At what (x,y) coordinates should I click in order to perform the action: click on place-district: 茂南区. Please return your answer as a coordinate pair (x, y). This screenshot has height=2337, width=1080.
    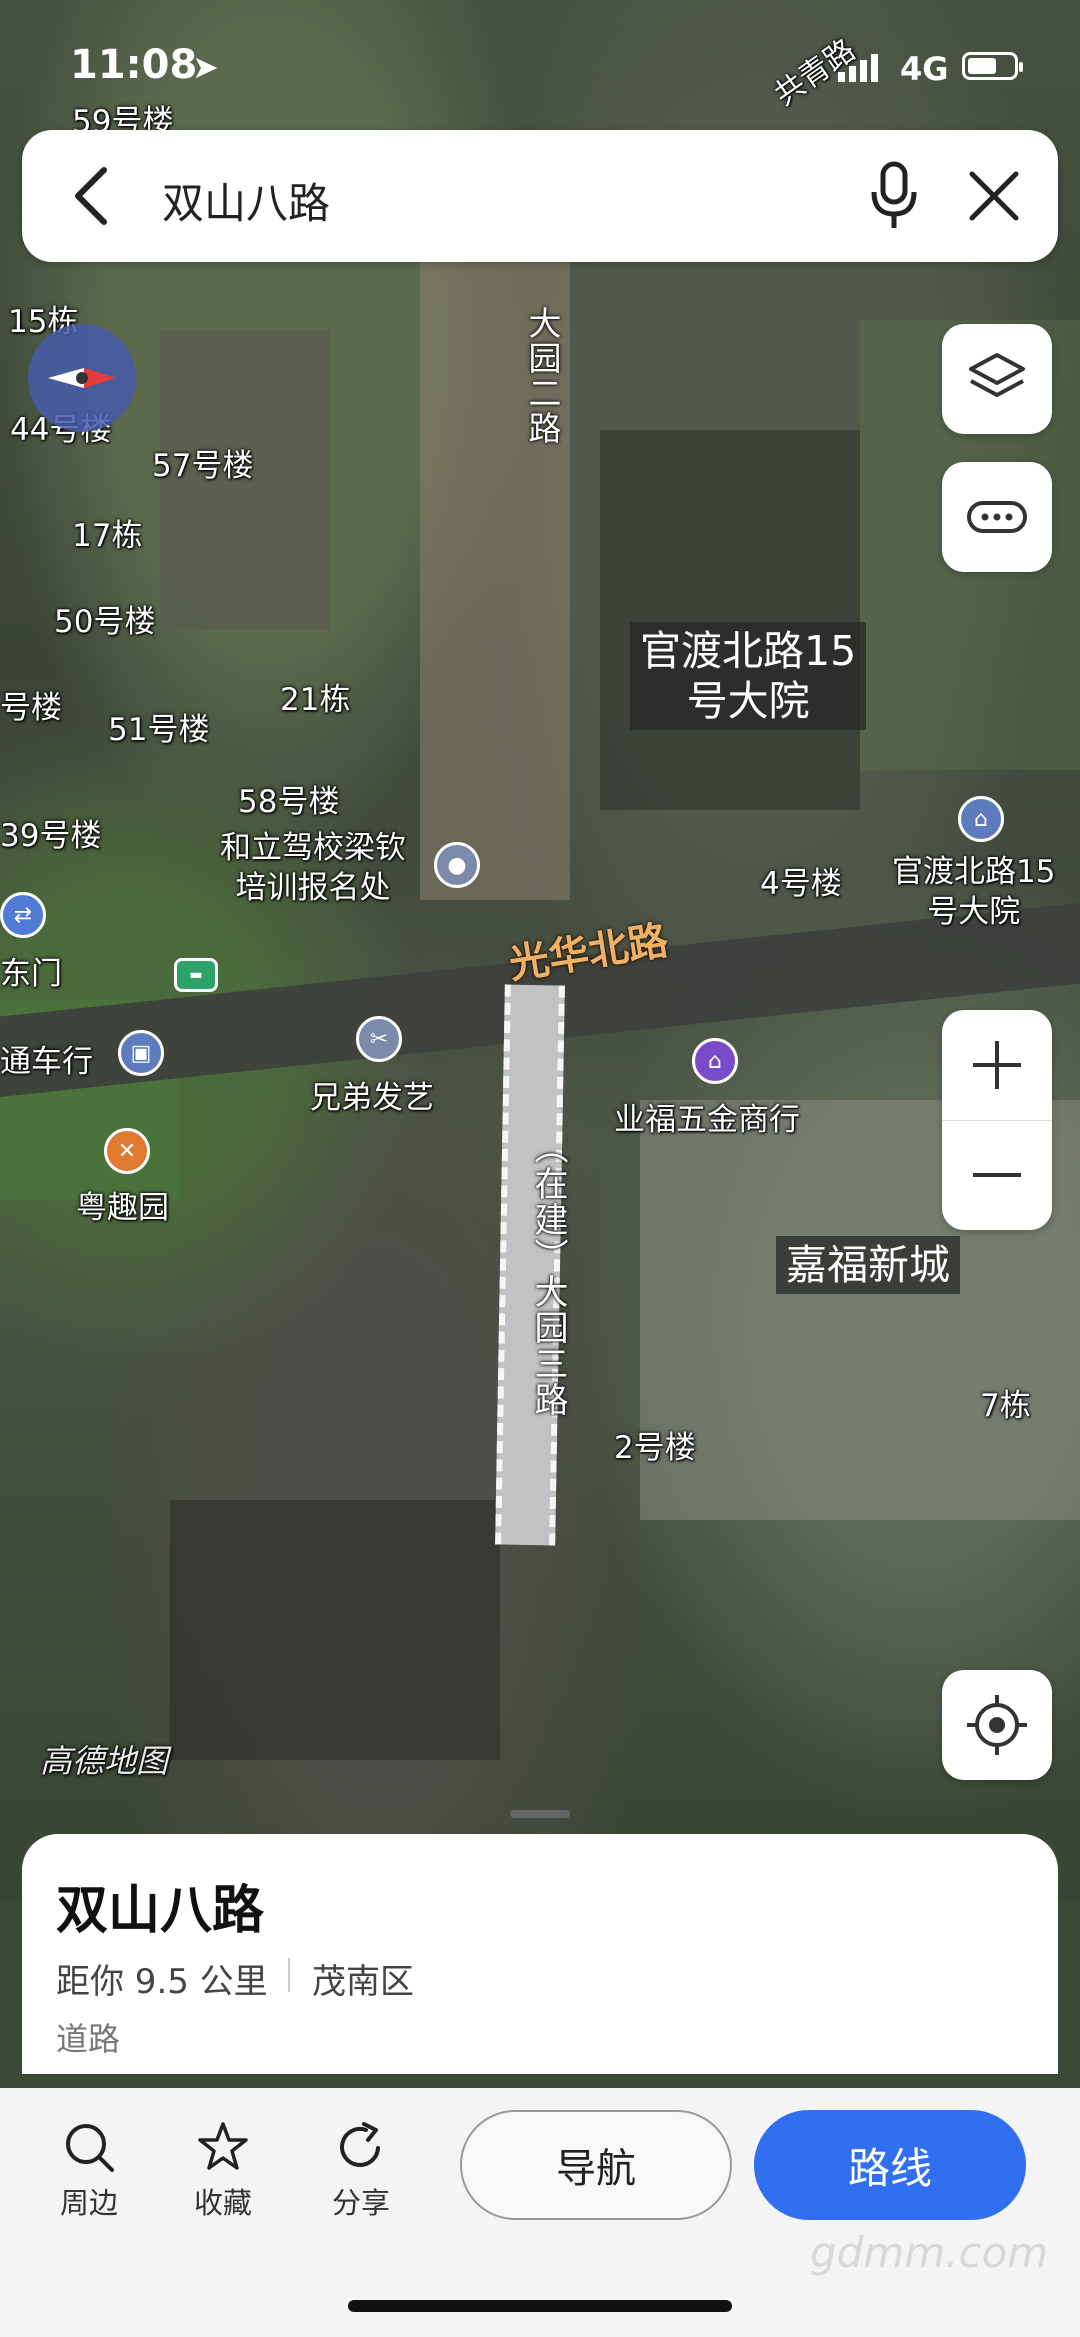
    Looking at the image, I should click on (363, 1982).